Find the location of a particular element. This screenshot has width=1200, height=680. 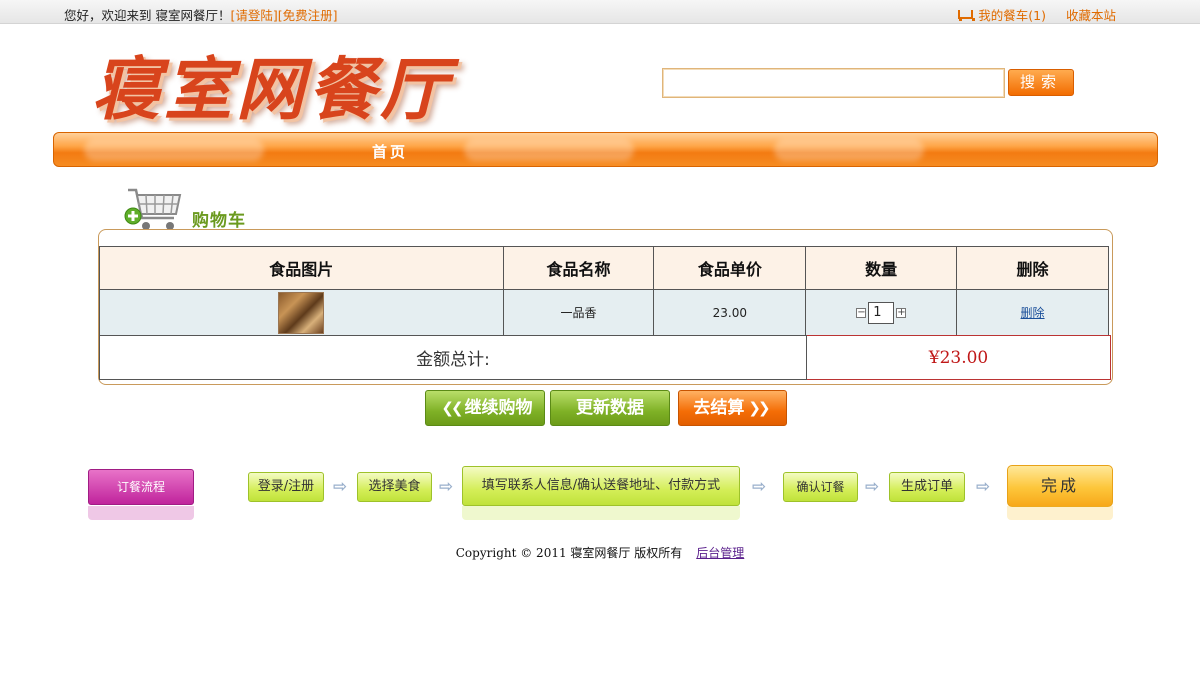

total-table: 金额总计: ¥23.00 is located at coordinates (605, 357).